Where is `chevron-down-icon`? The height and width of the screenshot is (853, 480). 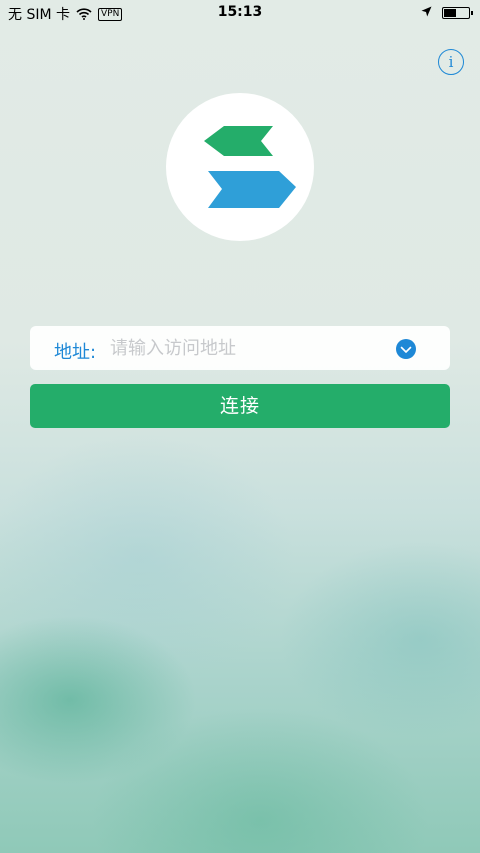
chevron-down-icon is located at coordinates (406, 349).